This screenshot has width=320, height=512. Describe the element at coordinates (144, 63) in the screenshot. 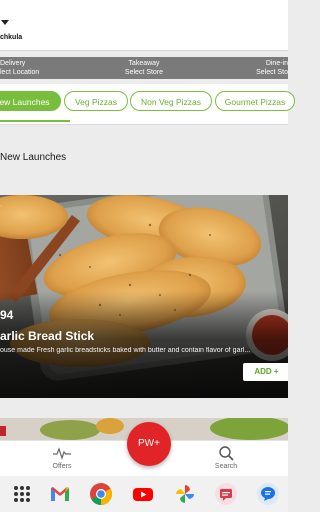

I see `mode-takeaway-title: Takeaway` at that location.